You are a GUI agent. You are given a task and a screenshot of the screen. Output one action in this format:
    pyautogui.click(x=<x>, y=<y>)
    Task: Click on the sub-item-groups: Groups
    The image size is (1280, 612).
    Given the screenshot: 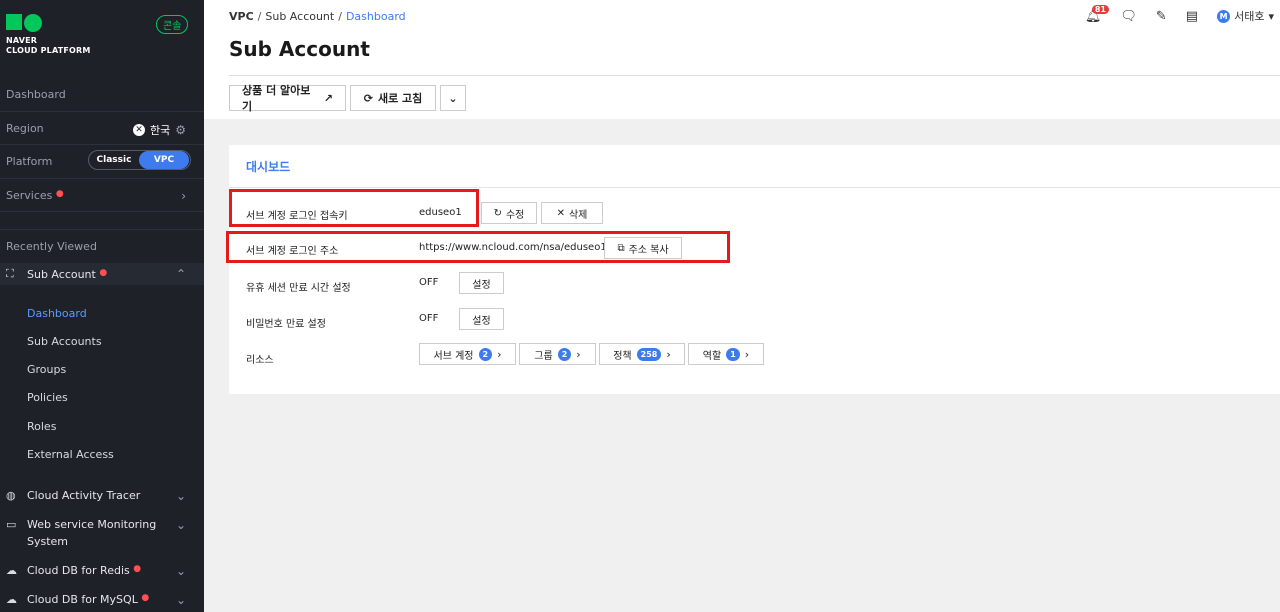 What is the action you would take?
    pyautogui.click(x=46, y=369)
    